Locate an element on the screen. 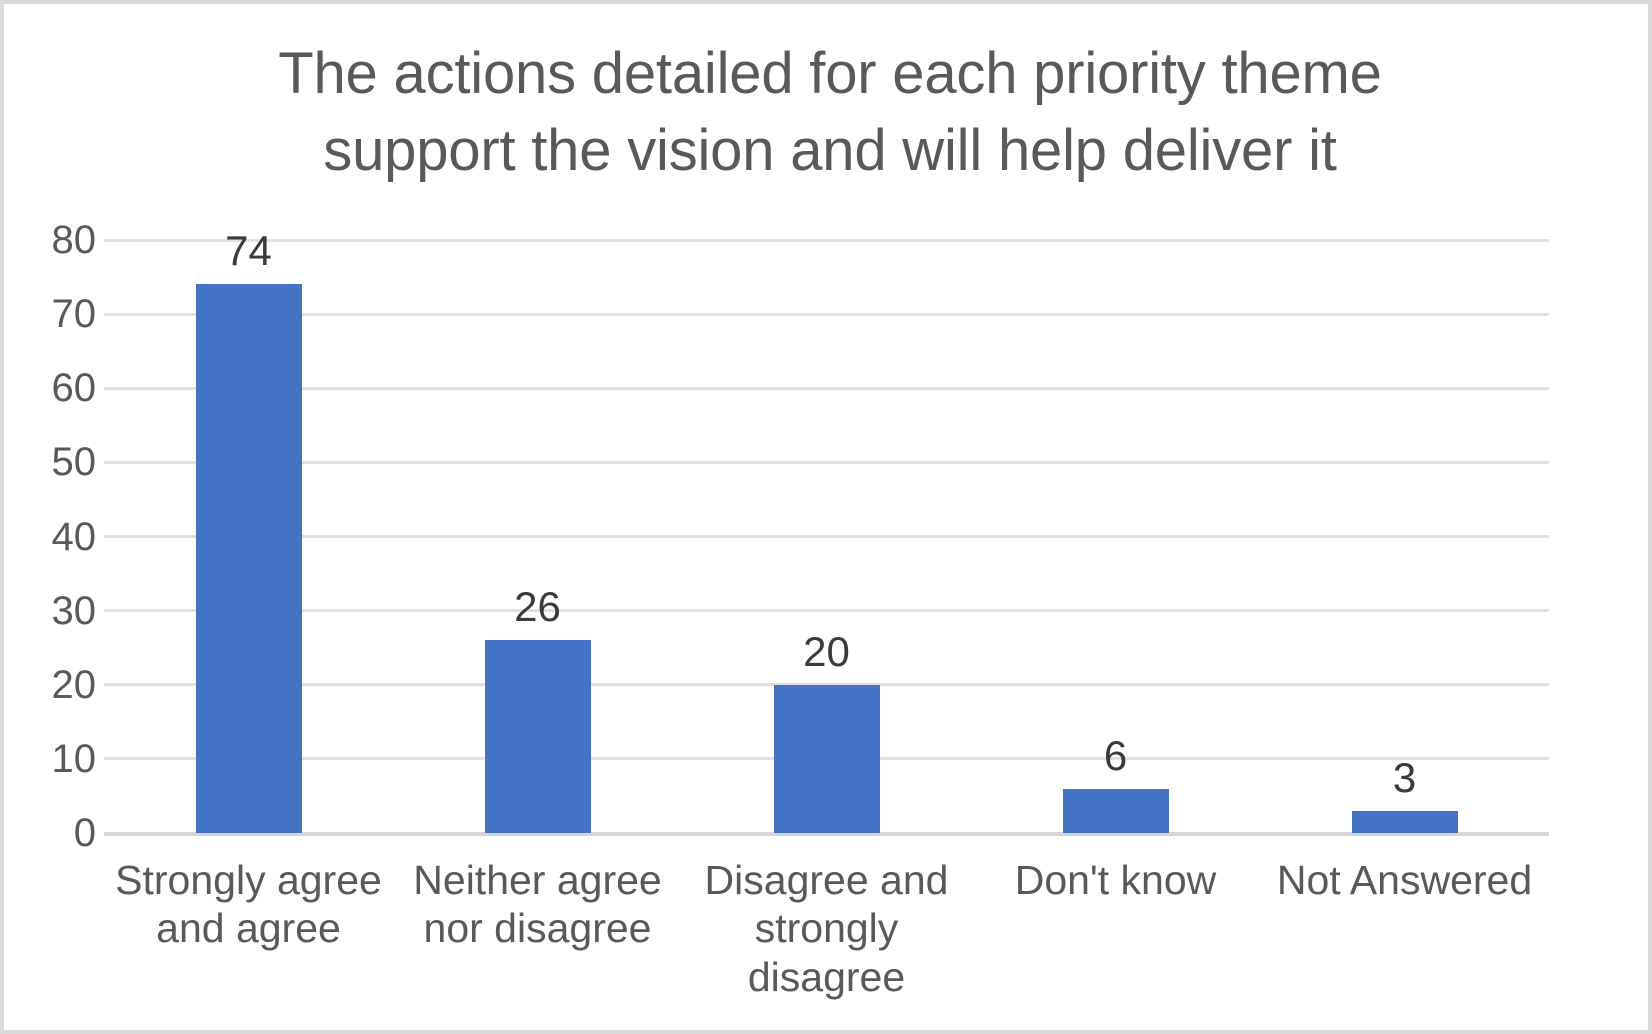 This screenshot has width=1652, height=1034. y-axis: 80 70 60 50 40 30 20 10 0 is located at coordinates (50, 536).